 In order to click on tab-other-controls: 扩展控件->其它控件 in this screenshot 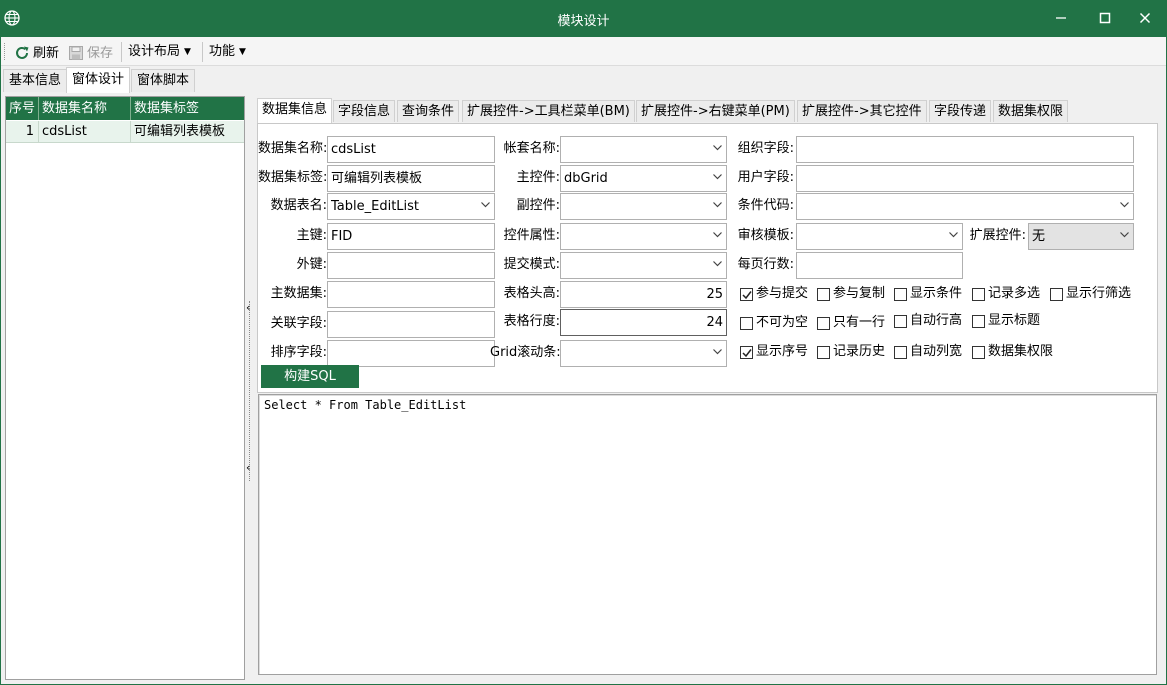, I will do `click(862, 111)`.